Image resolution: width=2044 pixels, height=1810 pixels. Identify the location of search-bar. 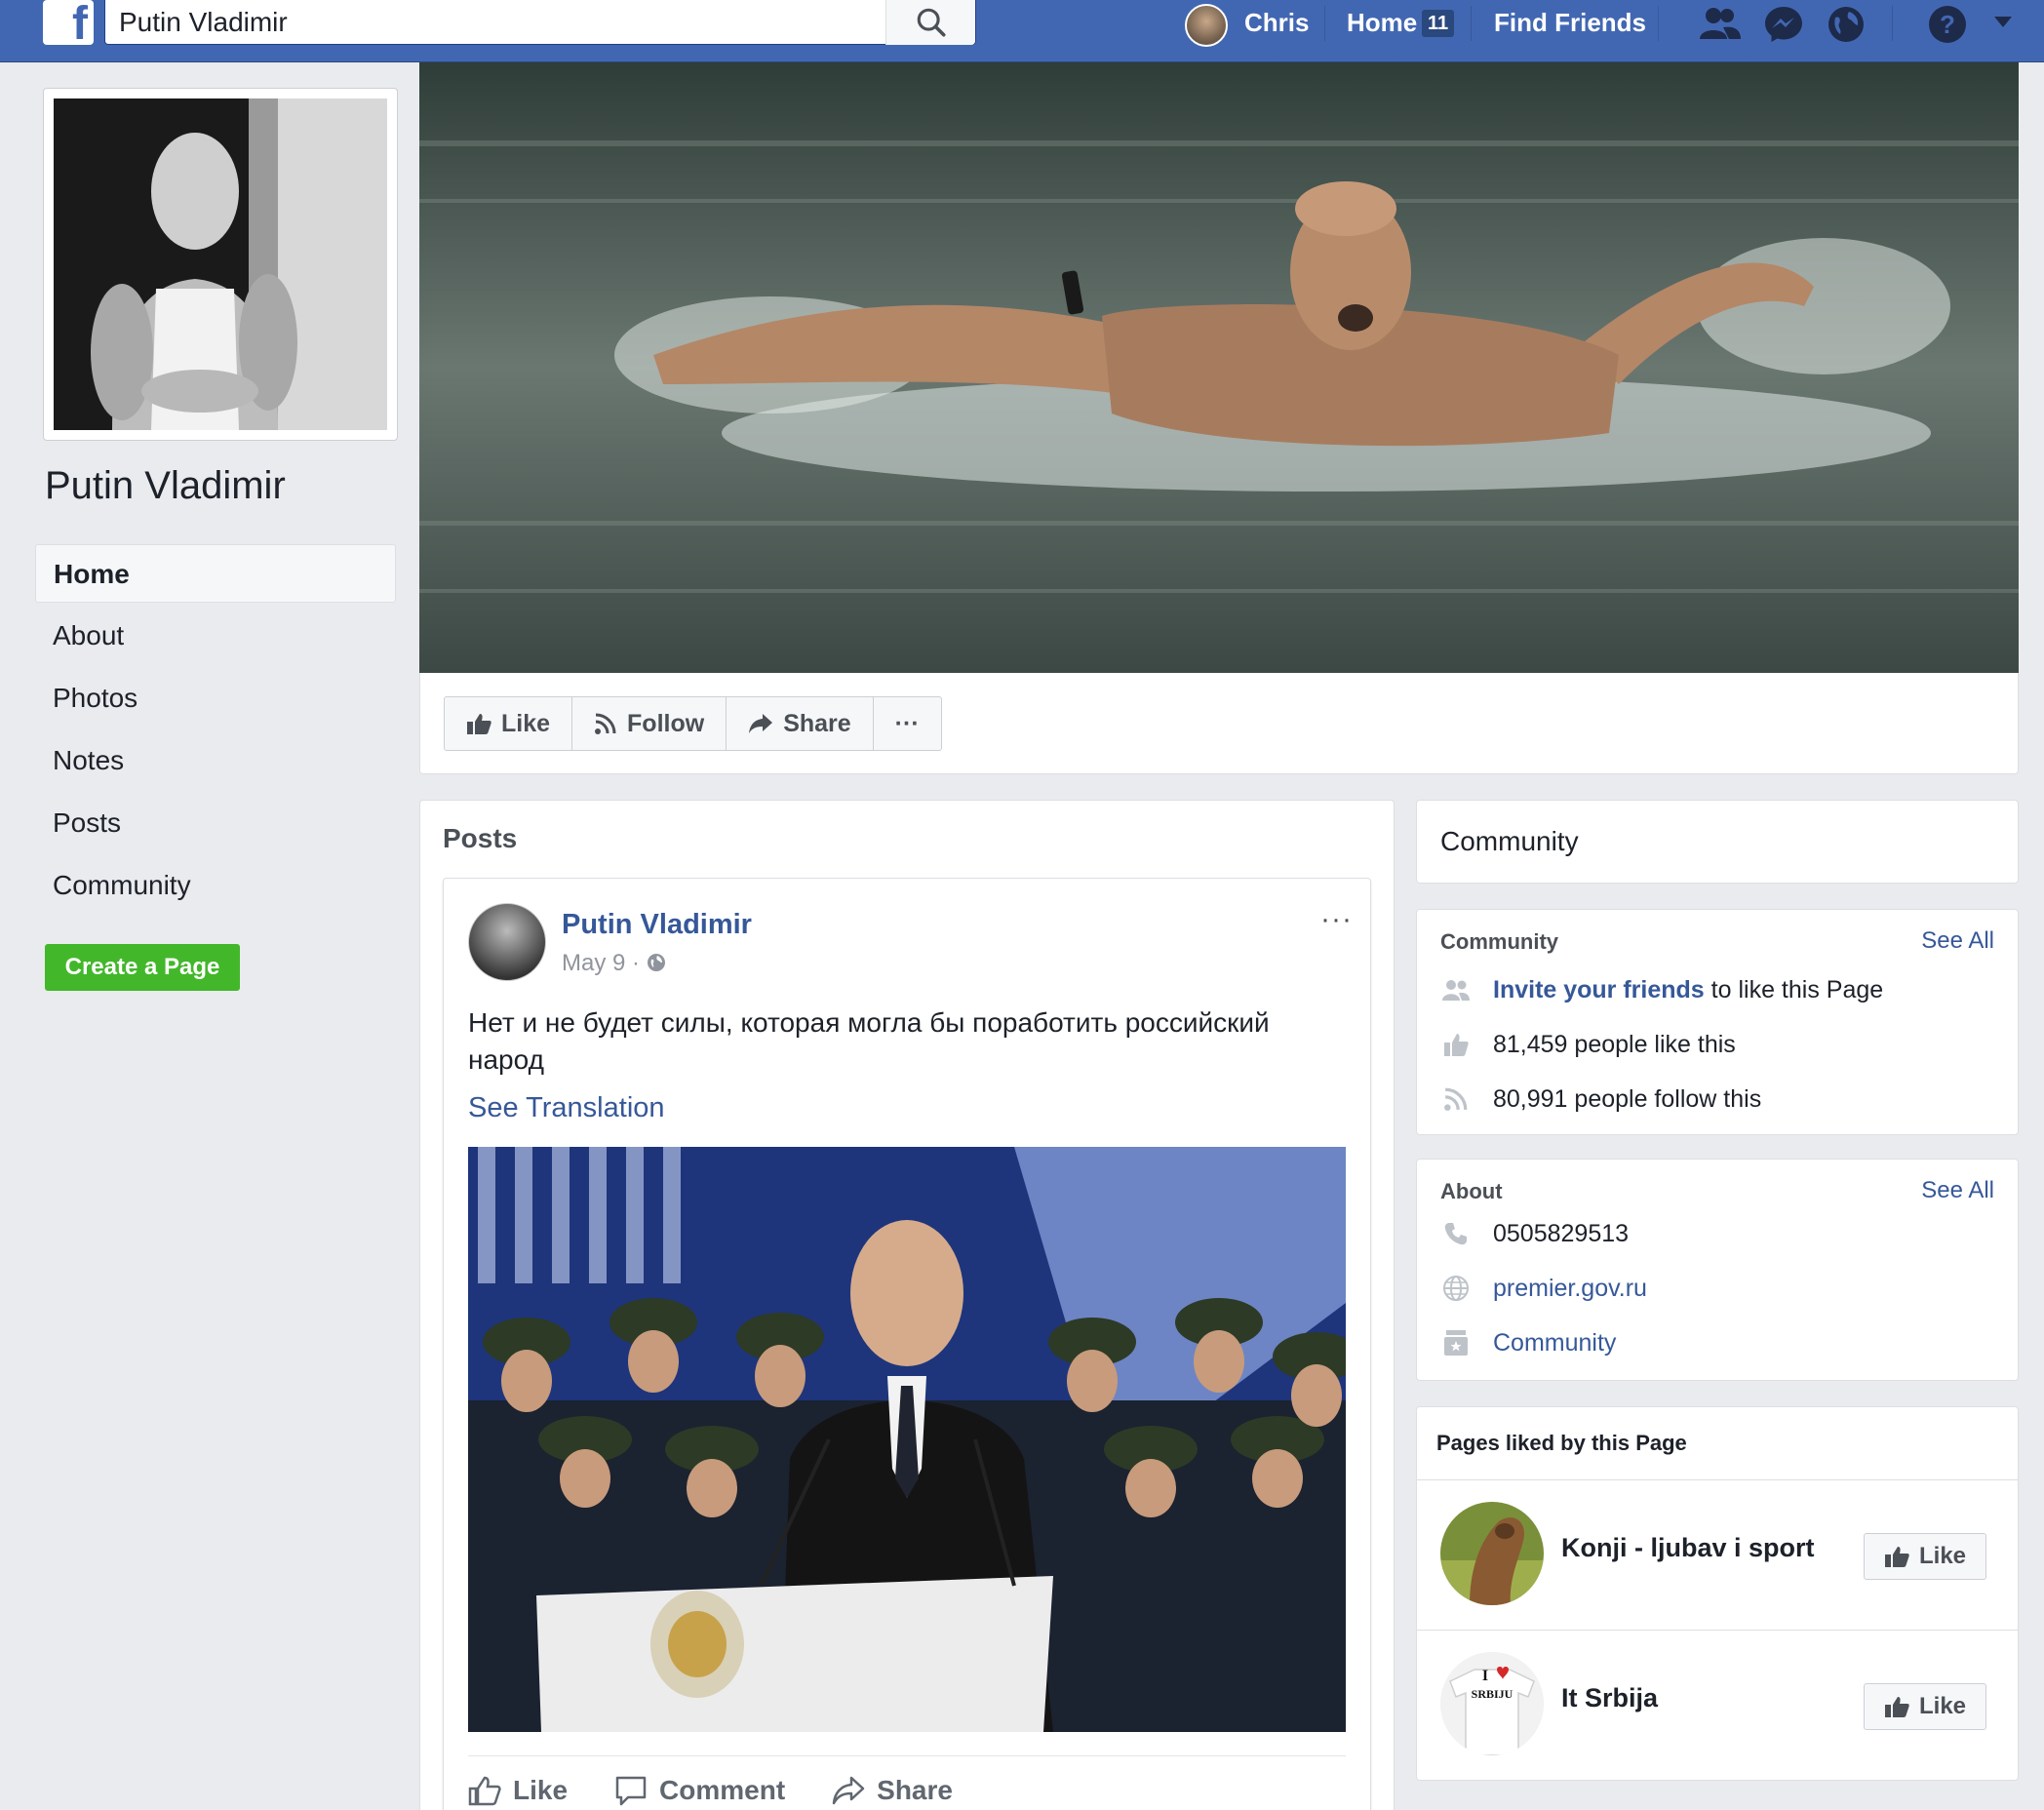
(540, 22).